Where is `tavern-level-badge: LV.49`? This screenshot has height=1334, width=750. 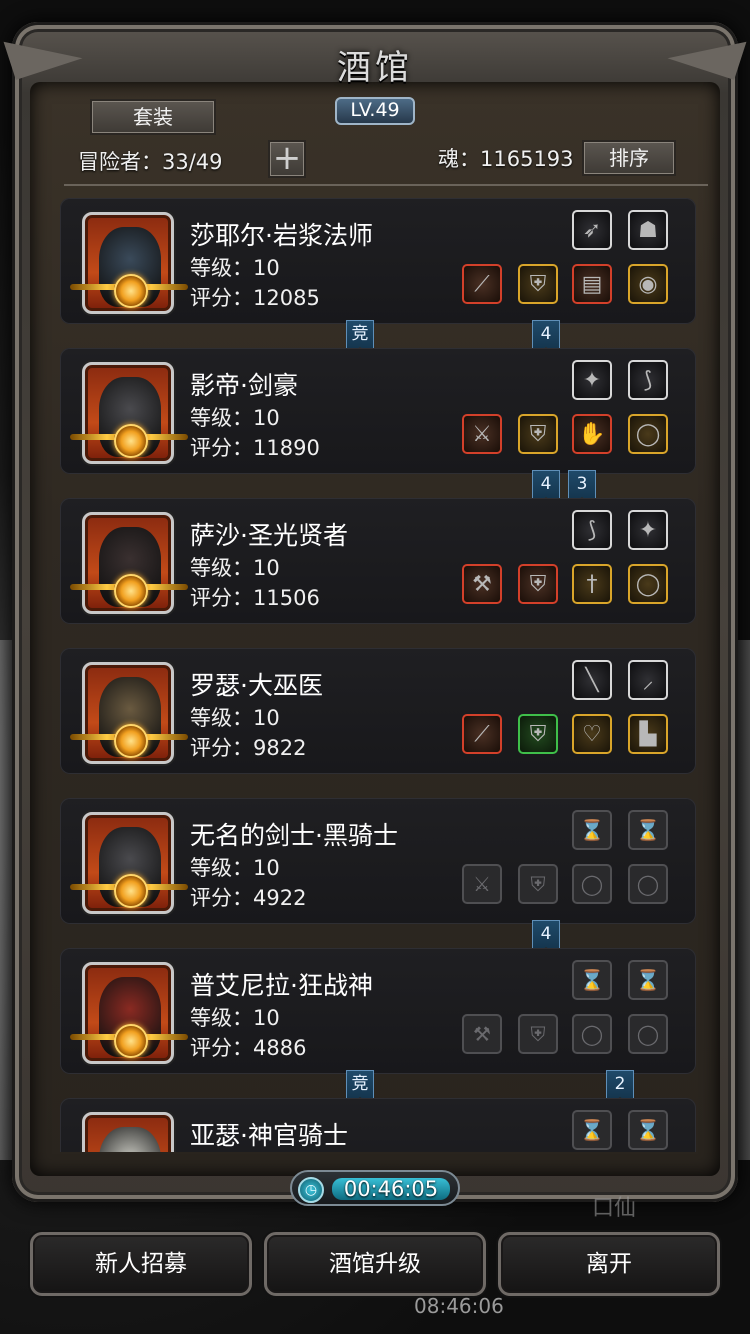 tavern-level-badge: LV.49 is located at coordinates (375, 111).